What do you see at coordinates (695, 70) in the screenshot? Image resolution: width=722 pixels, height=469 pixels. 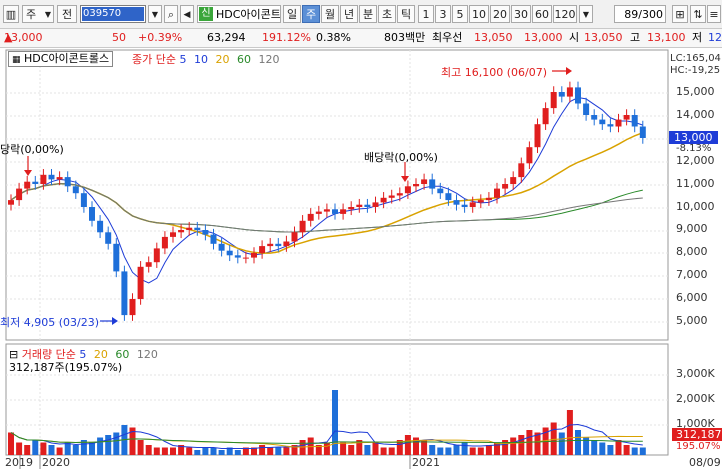 I see `hc-label: HC:-19,25` at bounding box center [695, 70].